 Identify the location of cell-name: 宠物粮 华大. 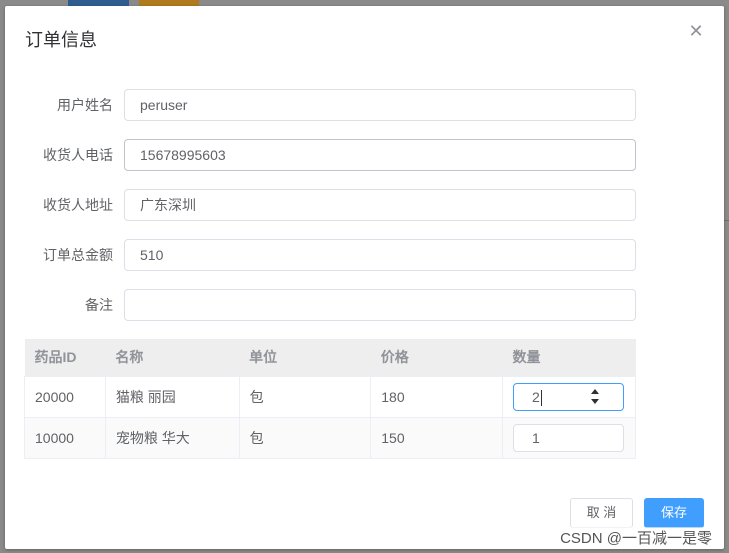
(172, 438).